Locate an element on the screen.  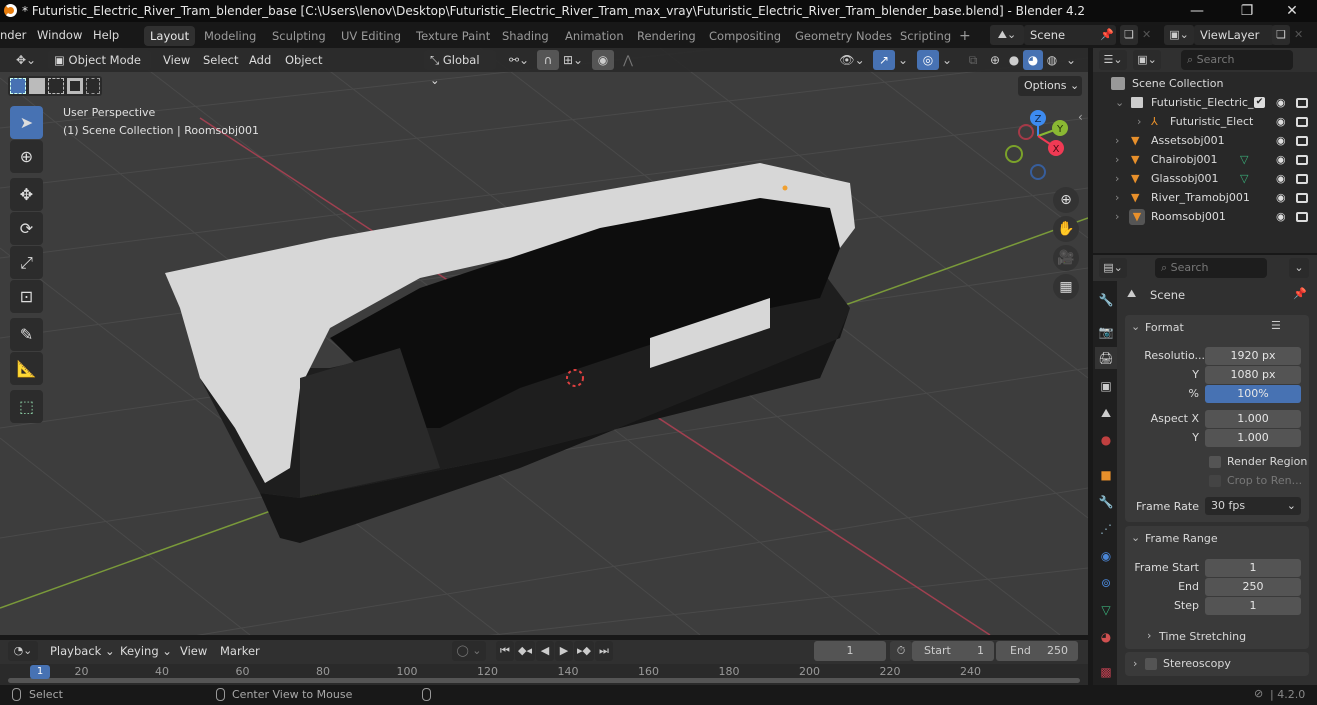
world-tab-icon: ● is located at coordinates (1106, 440).